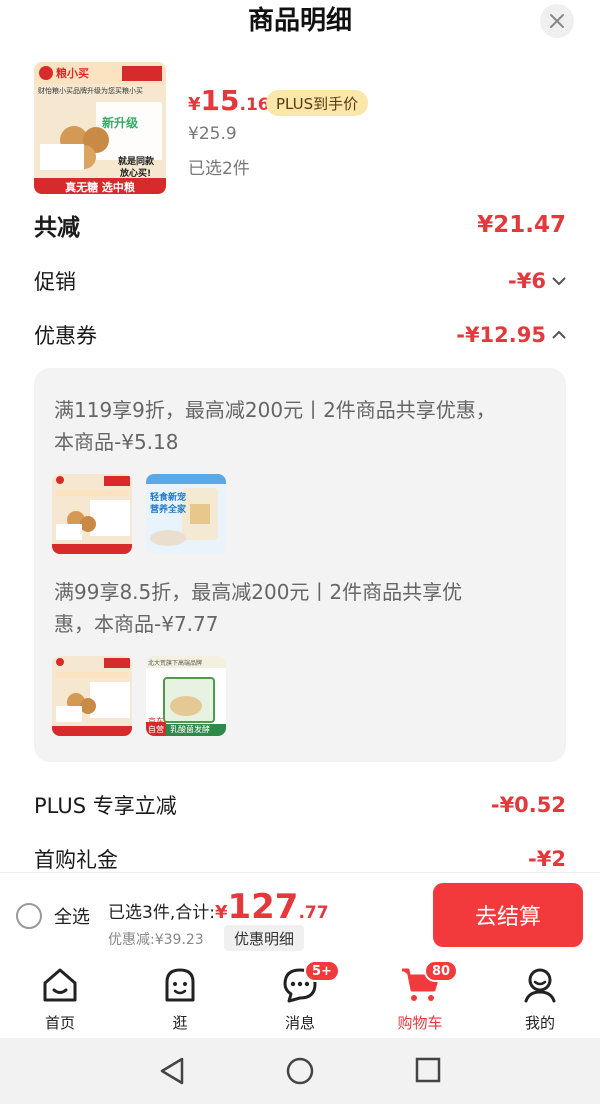 The width and height of the screenshot is (600, 1104). What do you see at coordinates (294, 426) in the screenshot?
I see `coupon-1-text: 满119享9折，最高减200元丨2件商品共享优惠， 本商品-¥5.18` at bounding box center [294, 426].